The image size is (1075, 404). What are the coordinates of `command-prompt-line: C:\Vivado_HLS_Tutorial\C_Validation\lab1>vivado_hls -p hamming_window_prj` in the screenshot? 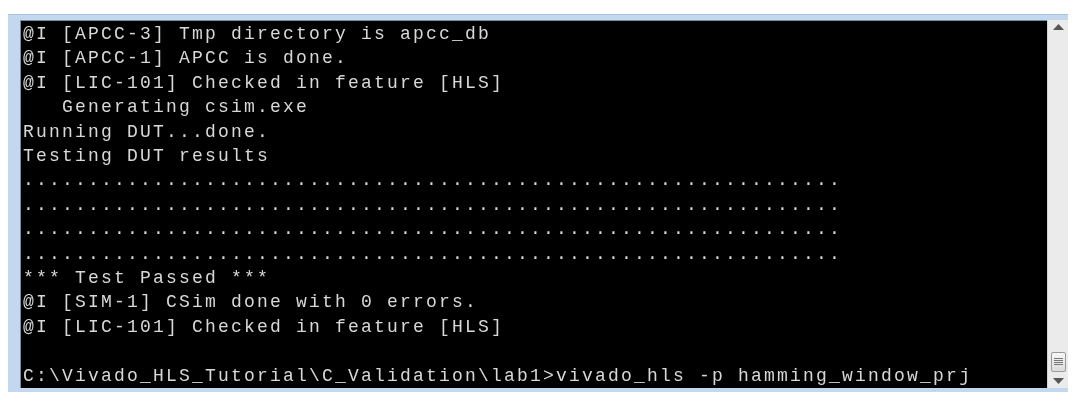 It's located at (498, 376).